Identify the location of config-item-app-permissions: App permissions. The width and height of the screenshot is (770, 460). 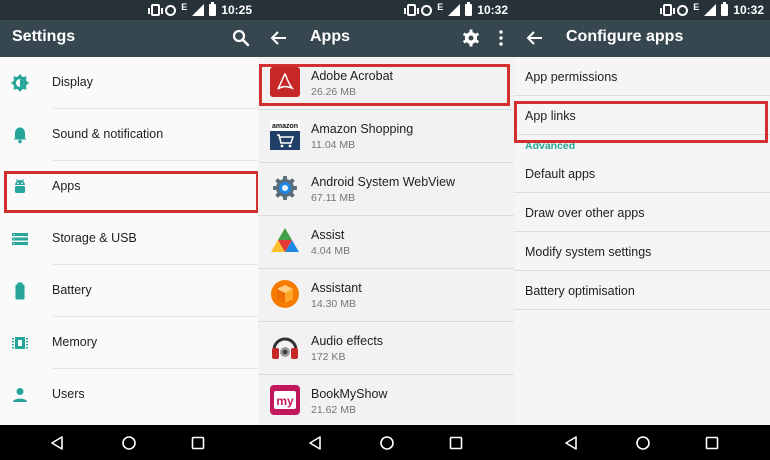
(642, 76).